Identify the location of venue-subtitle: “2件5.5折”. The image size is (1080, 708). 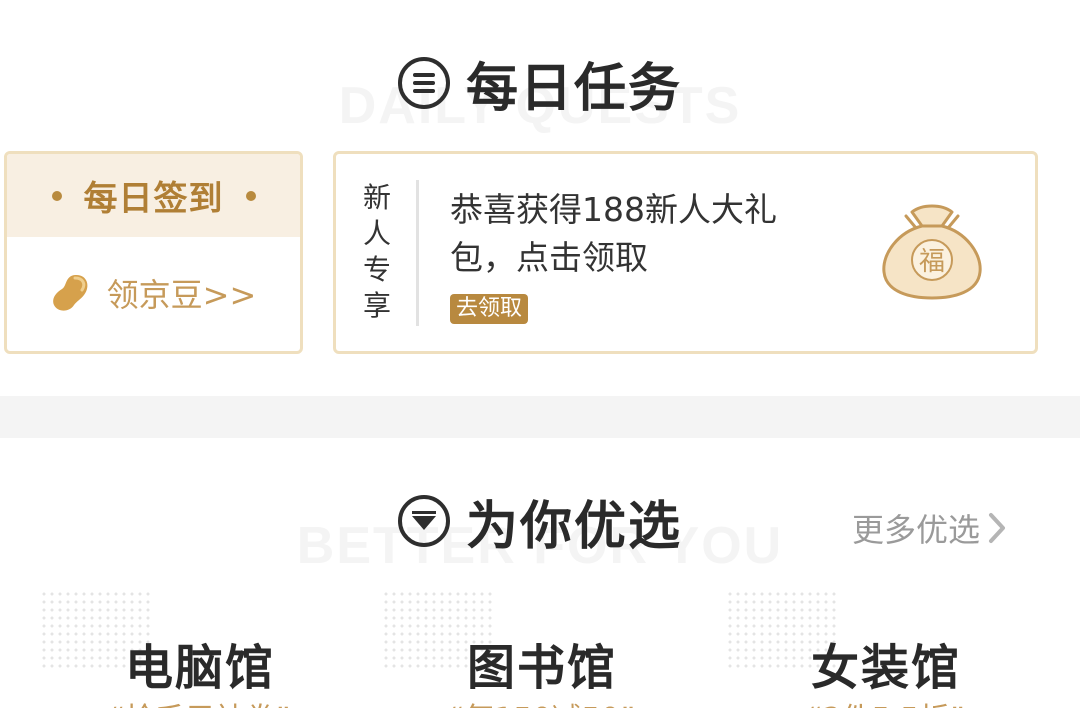
(886, 701).